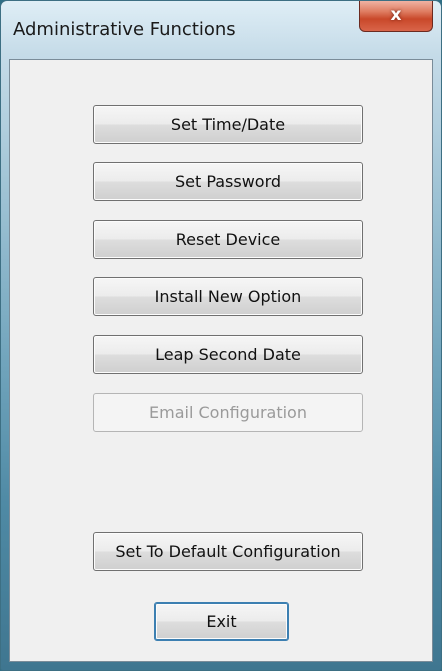  What do you see at coordinates (124, 29) in the screenshot?
I see `window-title: Administrative Functions` at bounding box center [124, 29].